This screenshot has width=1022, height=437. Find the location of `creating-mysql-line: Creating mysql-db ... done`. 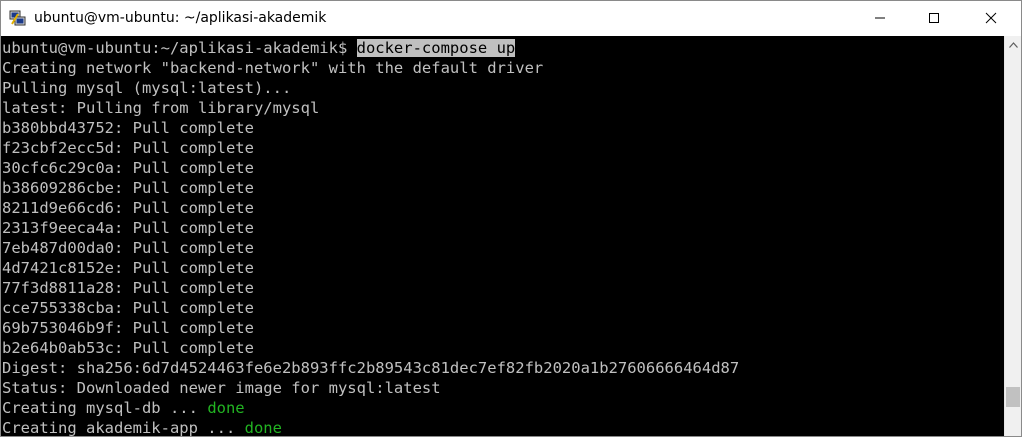

creating-mysql-line: Creating mysql-db ... done is located at coordinates (123, 408).